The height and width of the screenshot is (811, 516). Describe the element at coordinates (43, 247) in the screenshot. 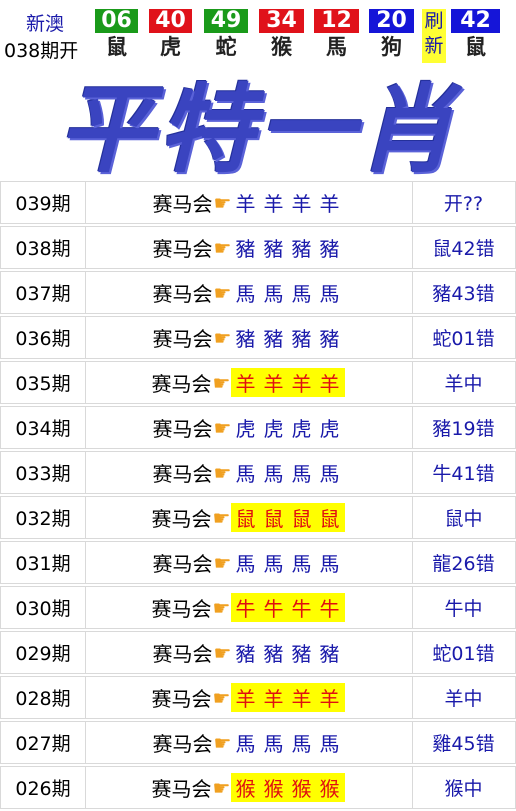

I see `period-cell: 038期` at that location.